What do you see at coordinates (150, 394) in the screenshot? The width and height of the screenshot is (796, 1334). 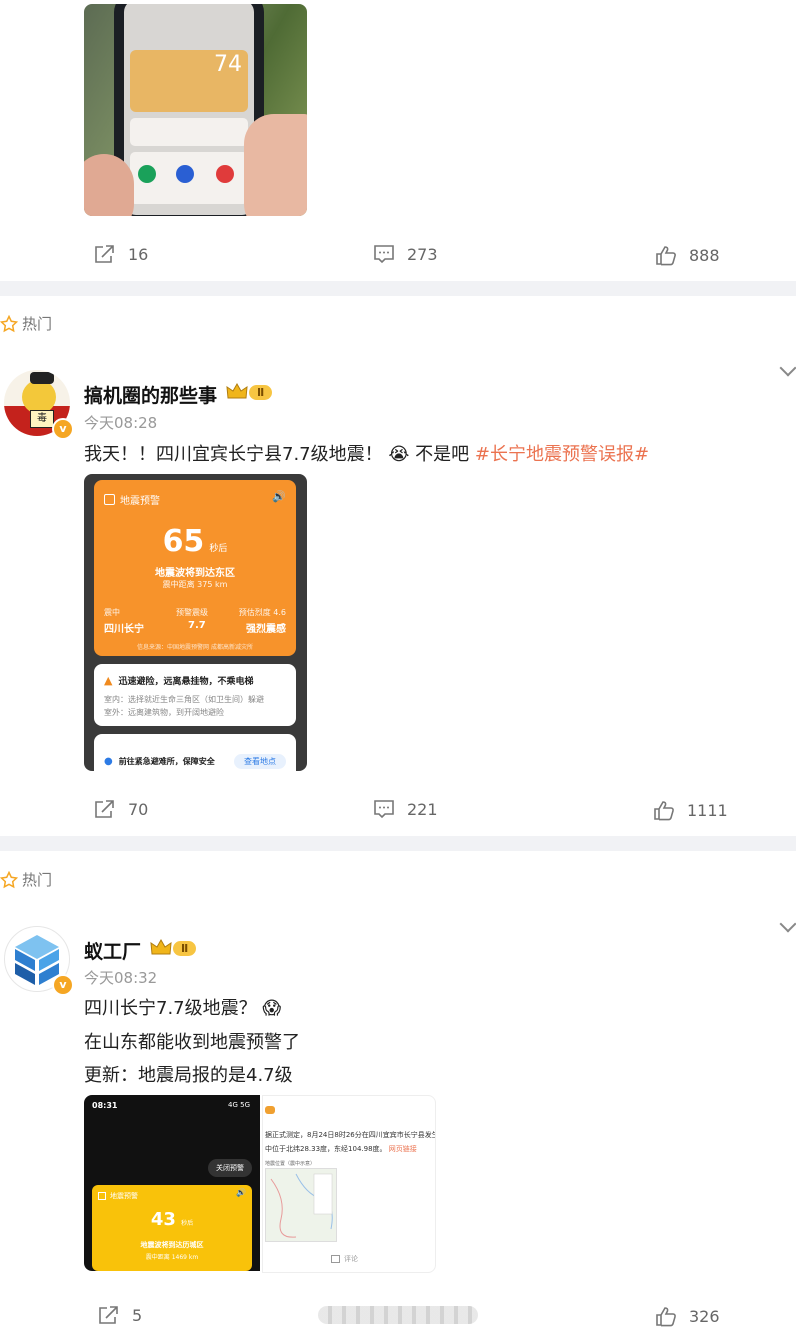 I see `username: 搞机圈的那些事` at bounding box center [150, 394].